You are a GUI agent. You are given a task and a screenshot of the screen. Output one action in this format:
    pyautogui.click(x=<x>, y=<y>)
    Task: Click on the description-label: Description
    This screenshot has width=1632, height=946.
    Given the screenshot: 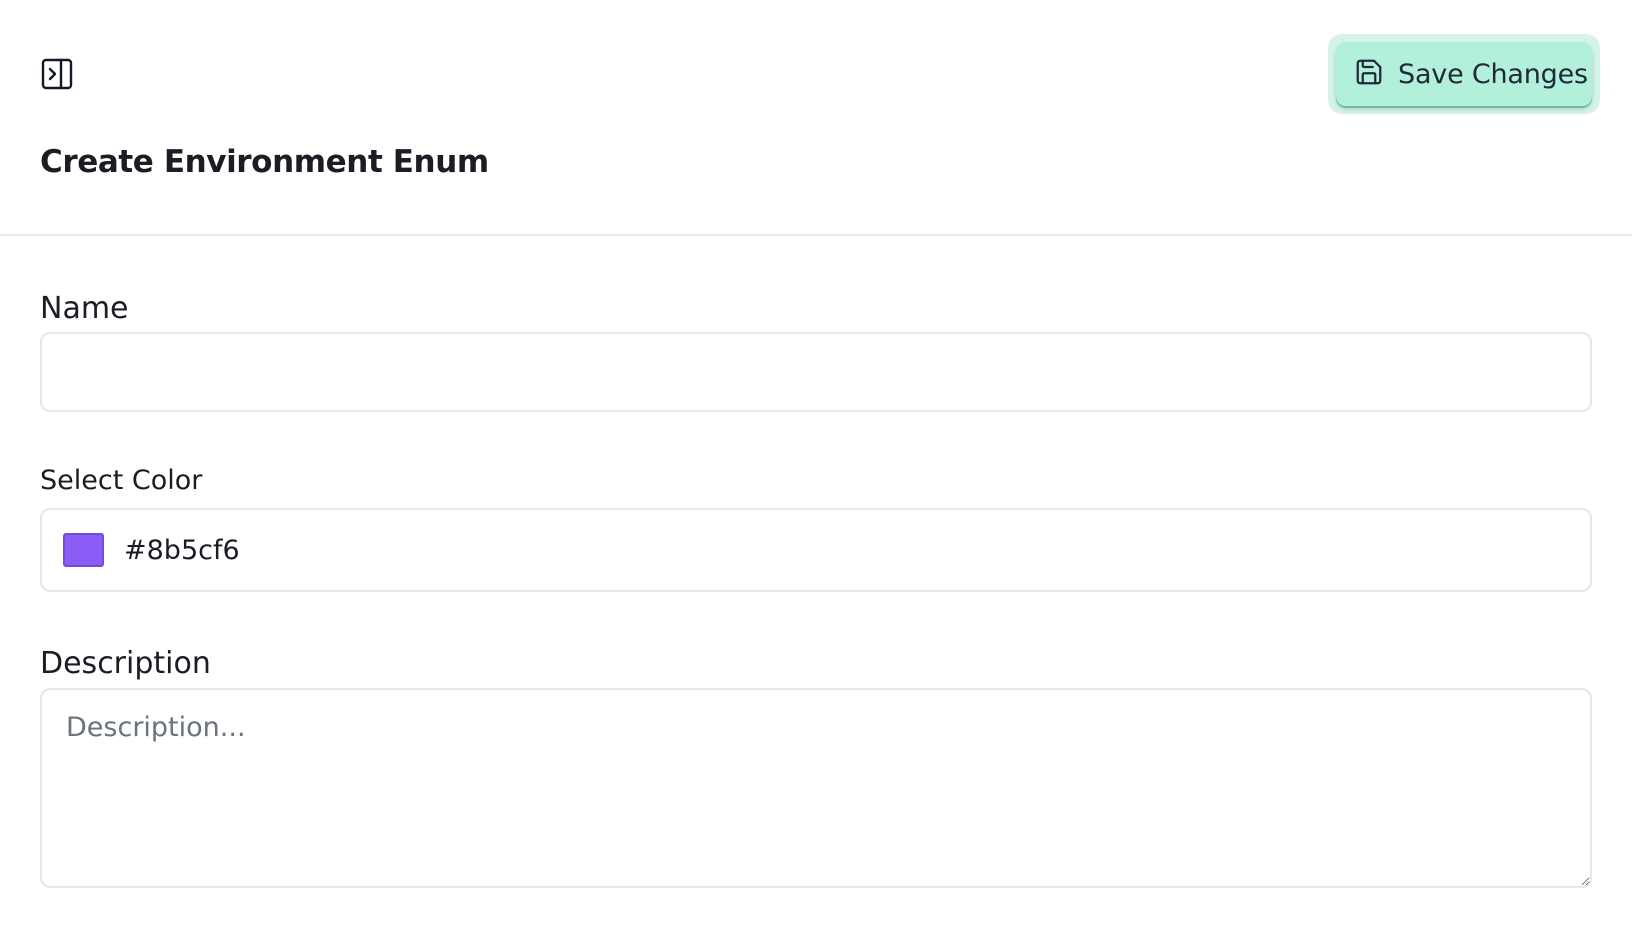 What is the action you would take?
    pyautogui.click(x=125, y=663)
    